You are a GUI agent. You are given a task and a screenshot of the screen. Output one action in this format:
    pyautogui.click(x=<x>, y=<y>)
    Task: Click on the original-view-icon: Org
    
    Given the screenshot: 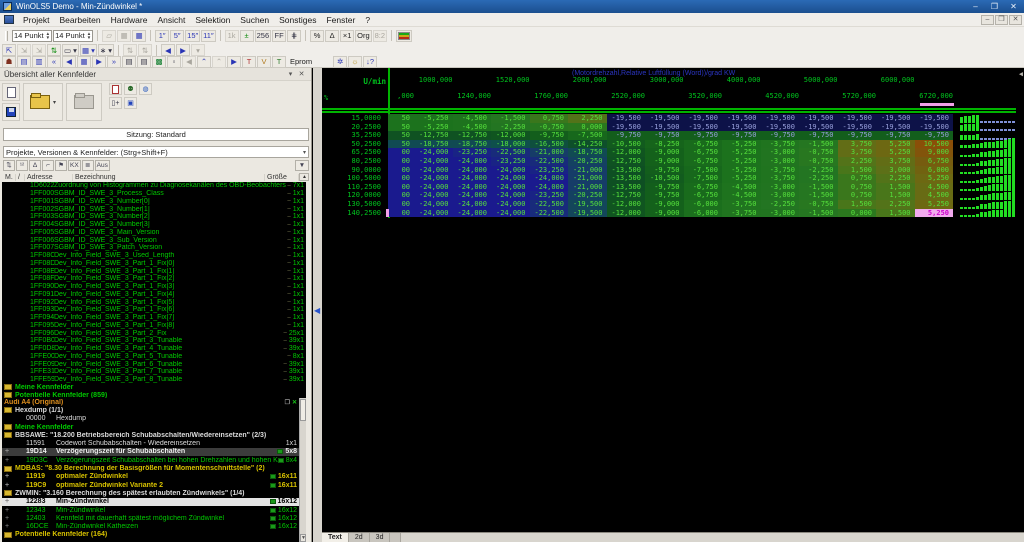 What is the action you would take?
    pyautogui.click(x=363, y=35)
    